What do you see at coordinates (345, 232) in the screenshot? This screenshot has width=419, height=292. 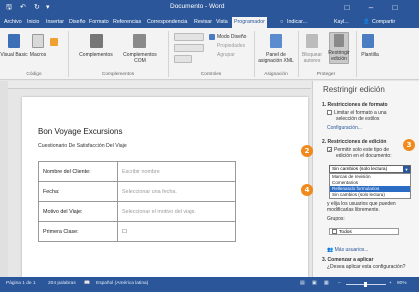 I see `group-todos-label: Todos` at bounding box center [345, 232].